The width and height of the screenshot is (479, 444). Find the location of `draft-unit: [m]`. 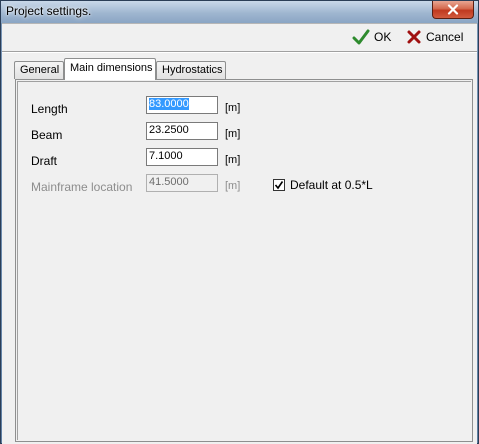

draft-unit: [m] is located at coordinates (233, 160).